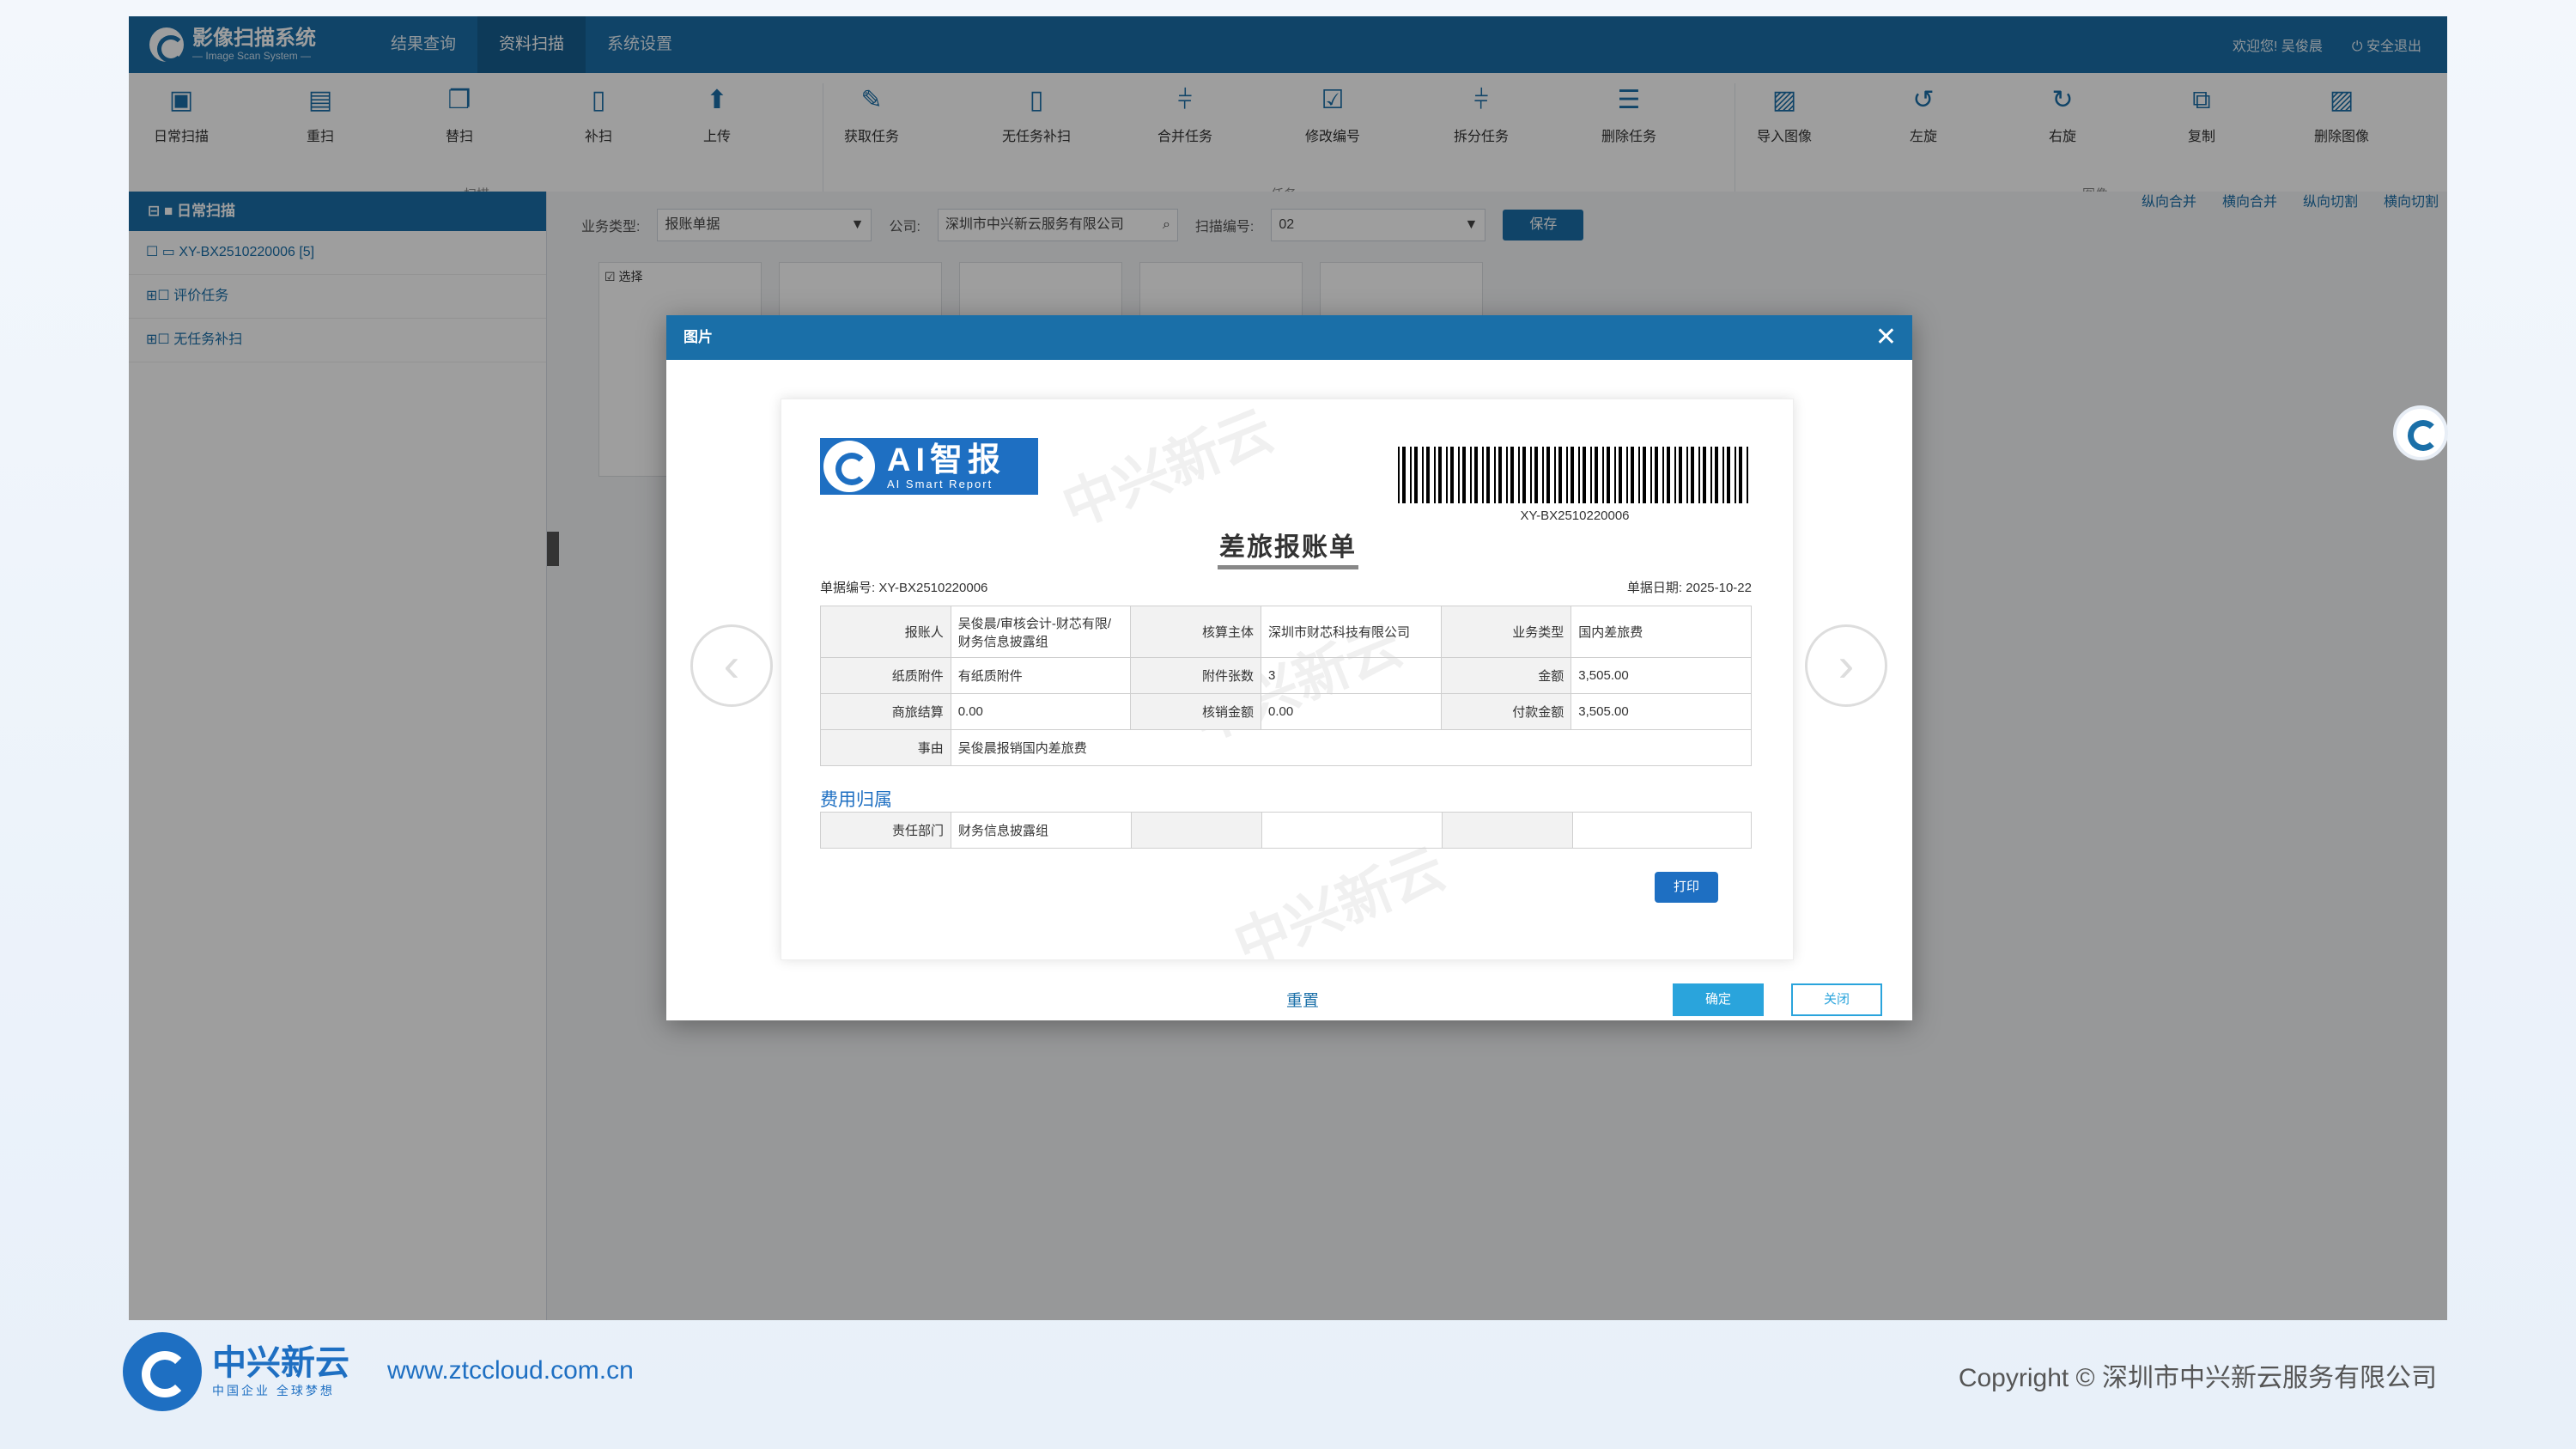  Describe the element at coordinates (885, 747) in the screenshot. I see `table-cell: 事由` at that location.